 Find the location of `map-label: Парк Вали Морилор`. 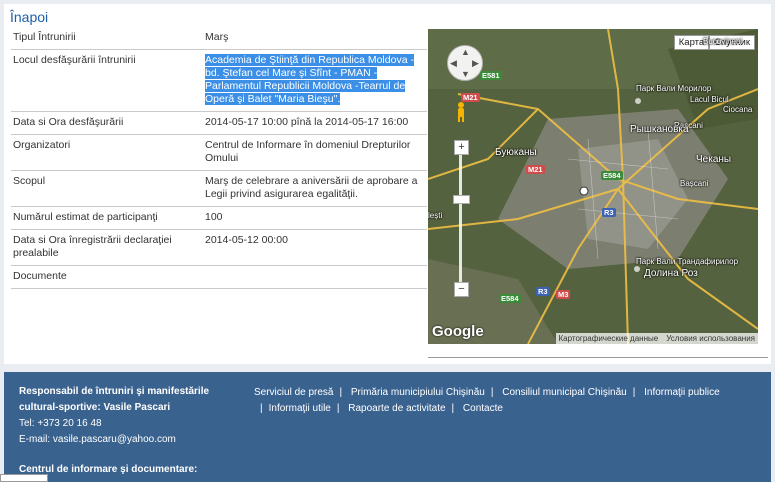

map-label: Парк Вали Морилор is located at coordinates (674, 88).